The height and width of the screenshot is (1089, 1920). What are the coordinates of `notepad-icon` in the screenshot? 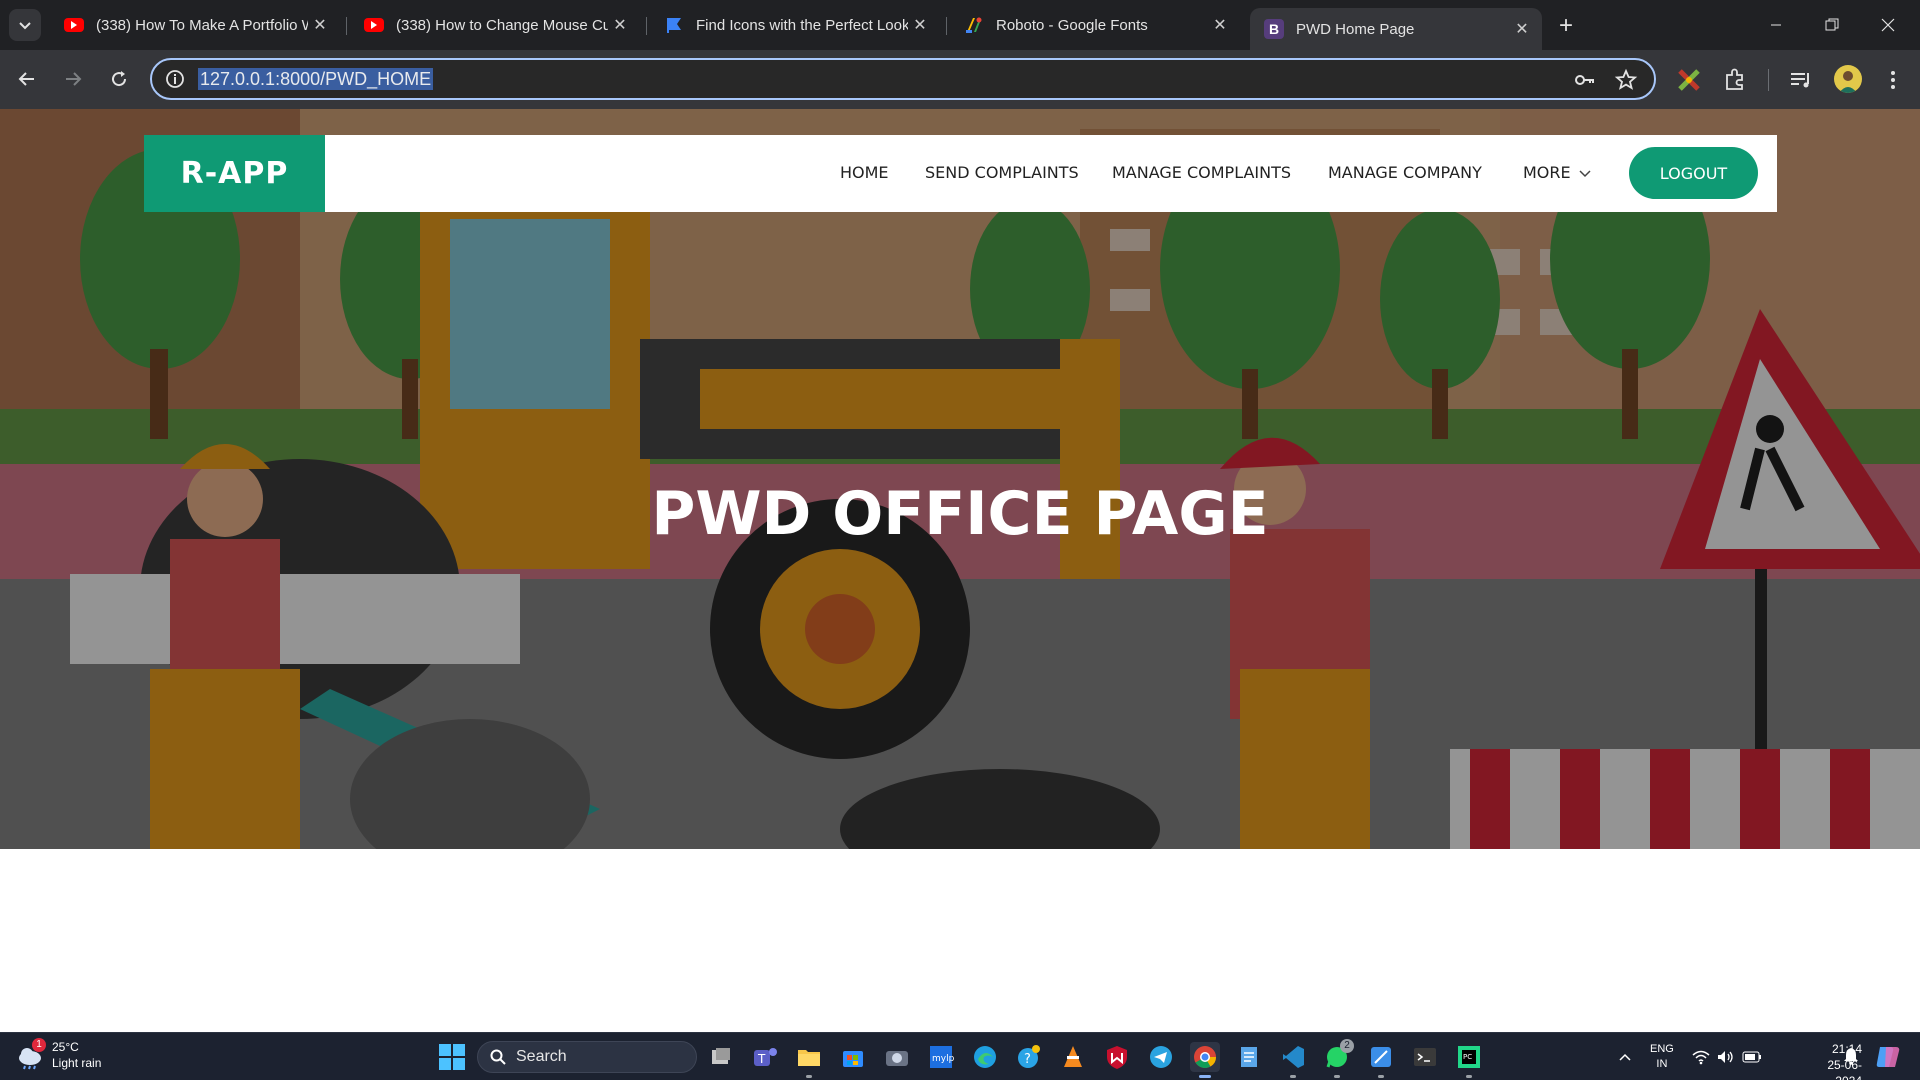 It's located at (1249, 1057).